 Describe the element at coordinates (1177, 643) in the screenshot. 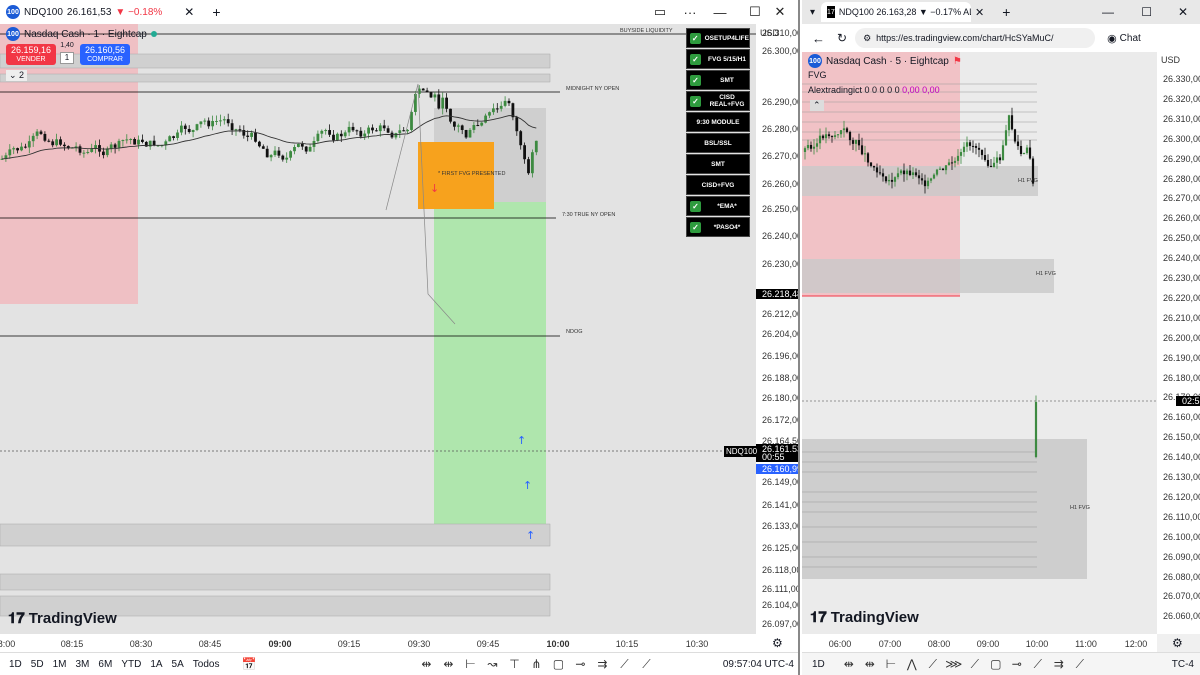

I see `right-axis-settings-icon: ⚙` at that location.